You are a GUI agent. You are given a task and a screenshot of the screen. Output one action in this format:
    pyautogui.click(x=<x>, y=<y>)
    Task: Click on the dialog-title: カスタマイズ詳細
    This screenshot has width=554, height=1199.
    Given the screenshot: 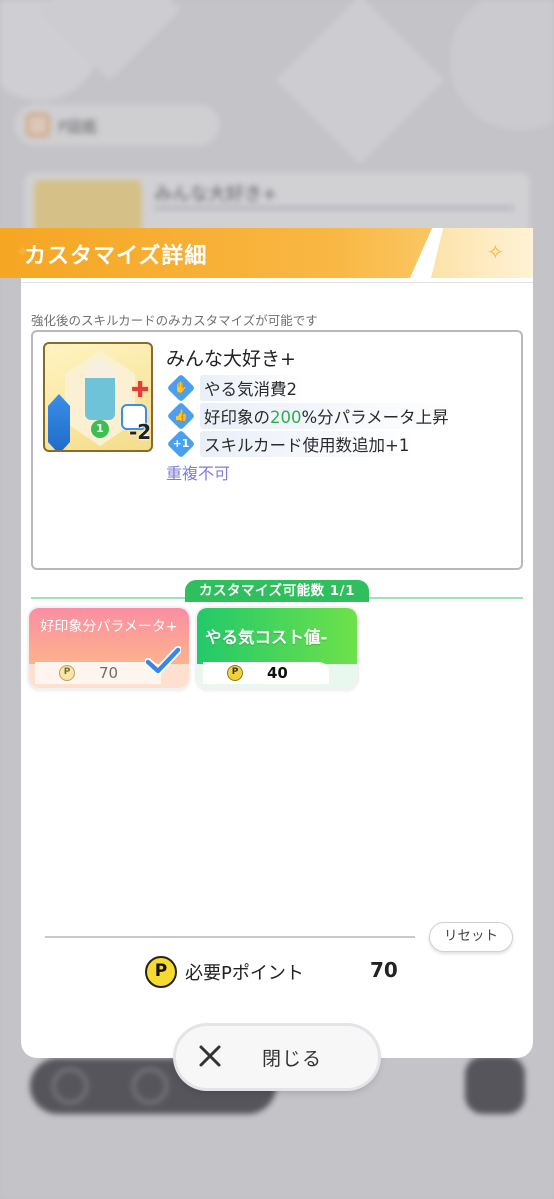 What is the action you would take?
    pyautogui.click(x=116, y=256)
    